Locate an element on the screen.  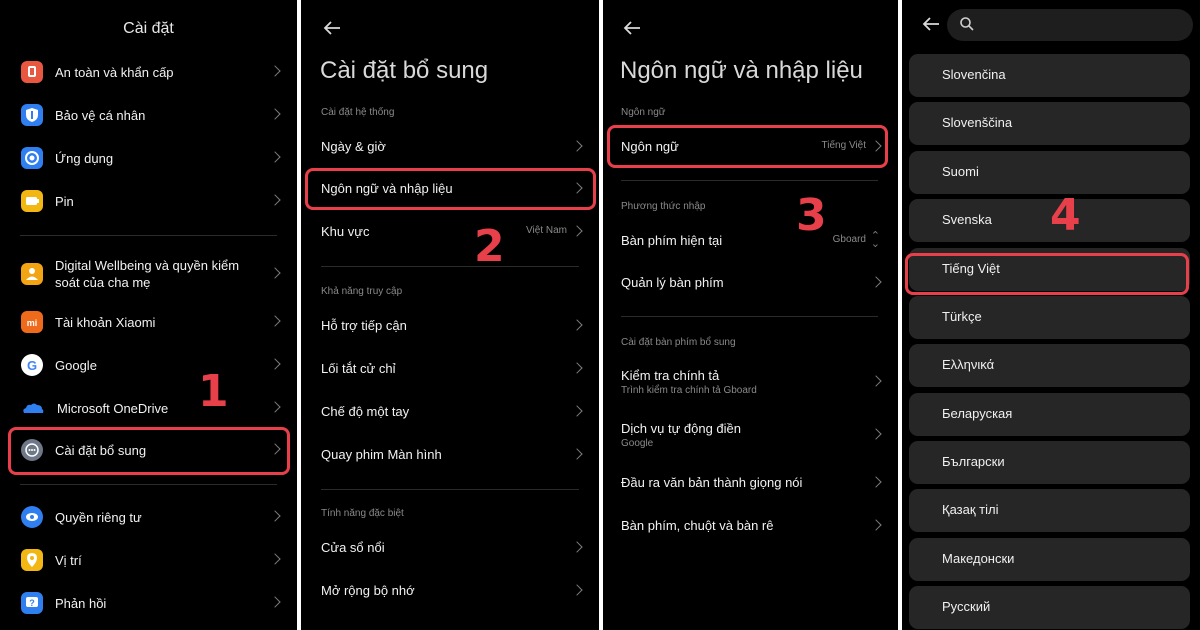
settings-item-label: Vị trí is located at coordinates (68, 560).